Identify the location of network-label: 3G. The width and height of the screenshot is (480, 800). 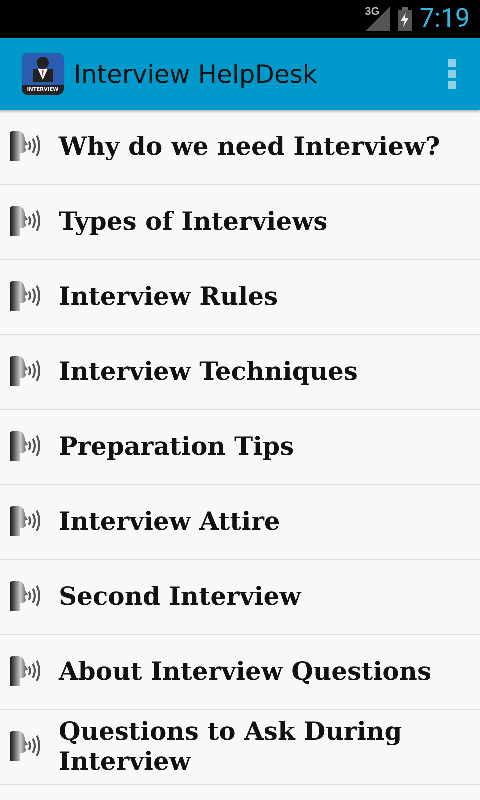
(372, 12).